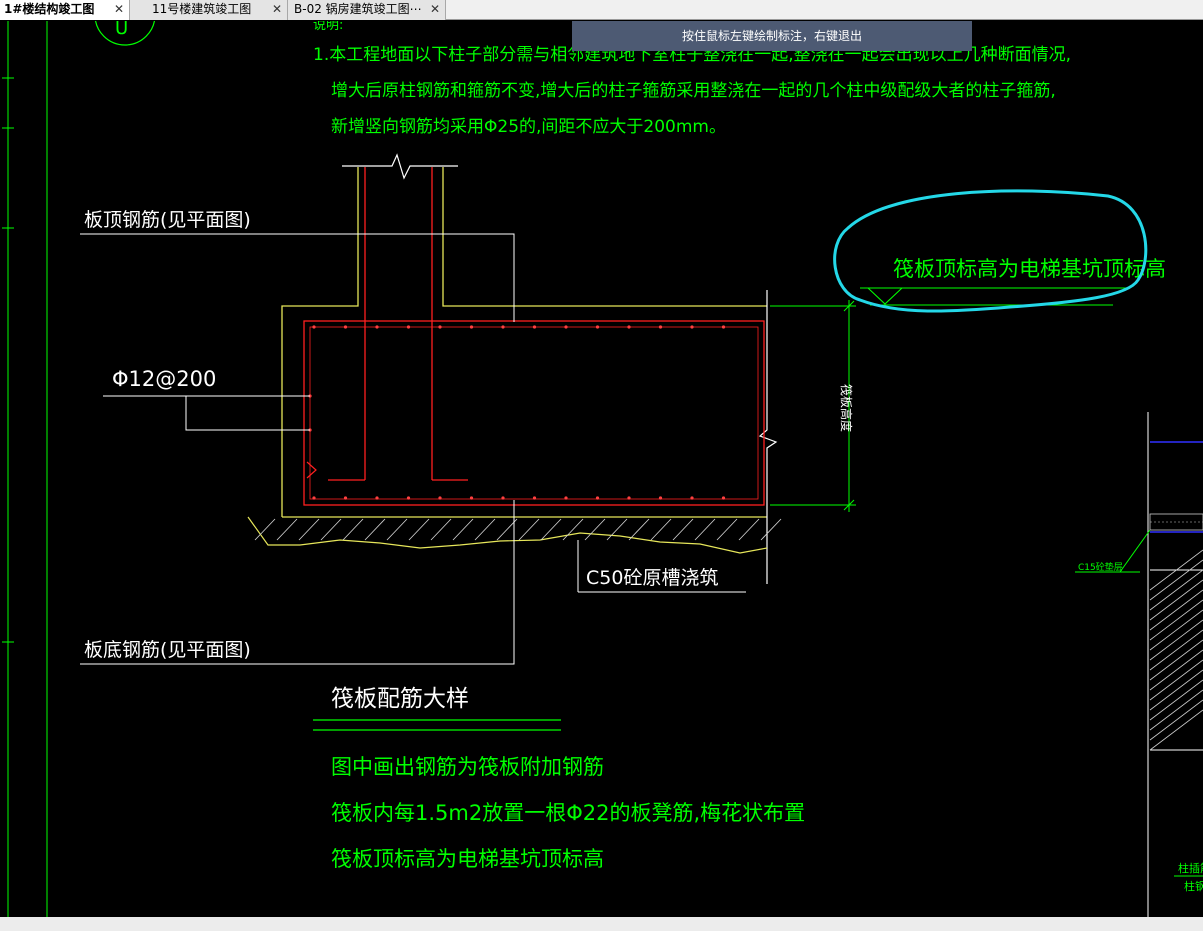 The image size is (1203, 931). What do you see at coordinates (164, 379) in the screenshot?
I see `label-stirrup-spacing: Φ12@200` at bounding box center [164, 379].